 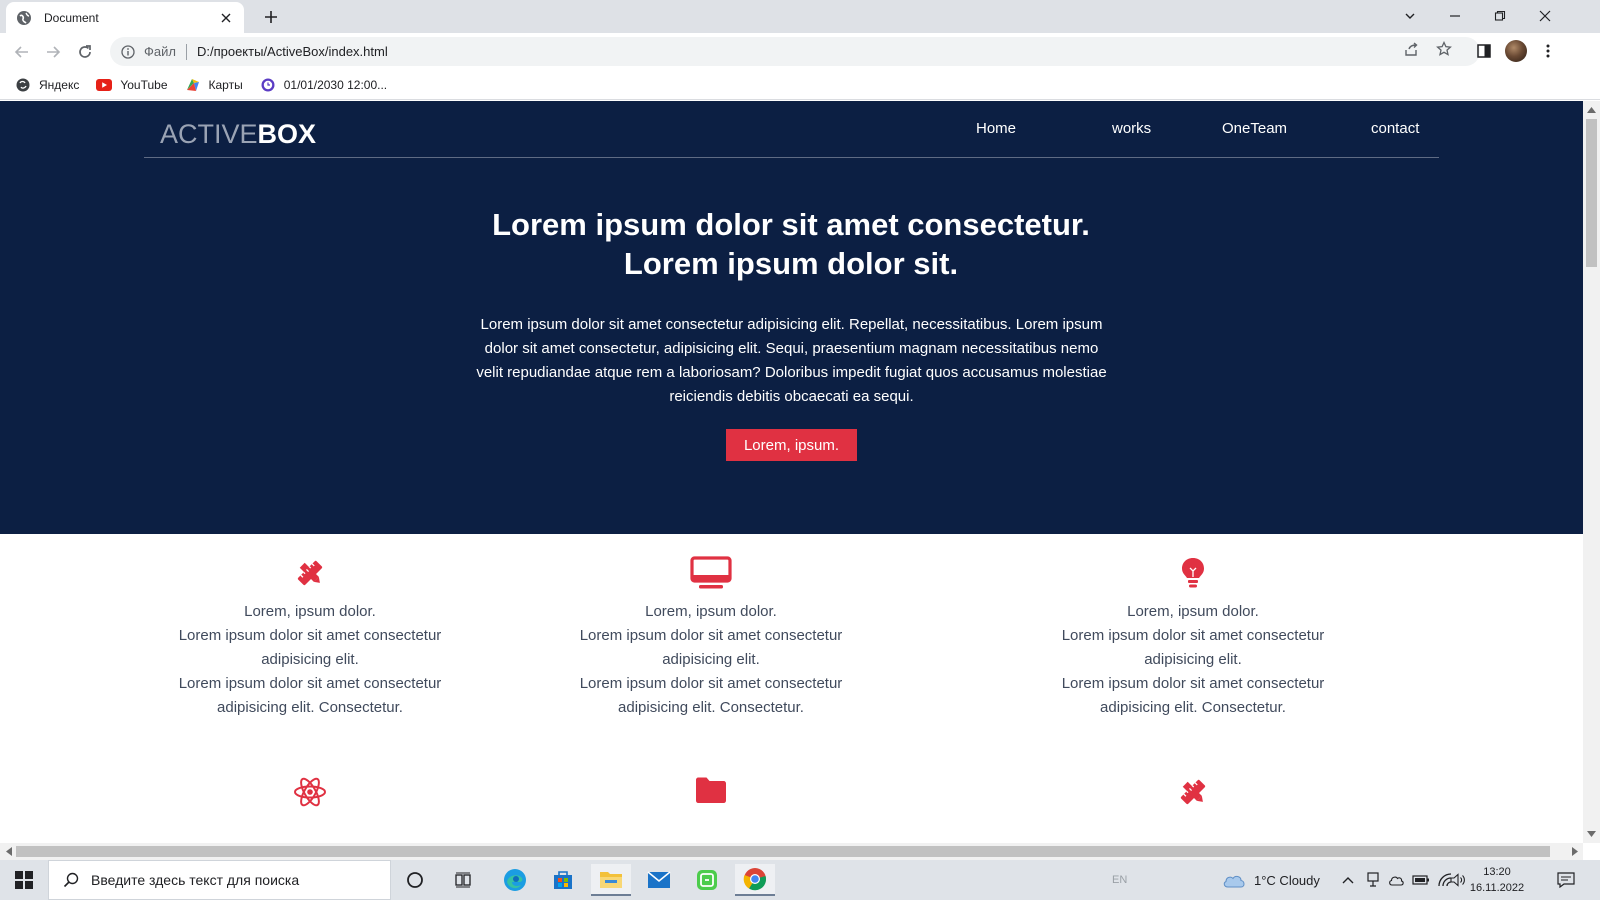 I want to click on side-panel-icon, so click(x=1484, y=51).